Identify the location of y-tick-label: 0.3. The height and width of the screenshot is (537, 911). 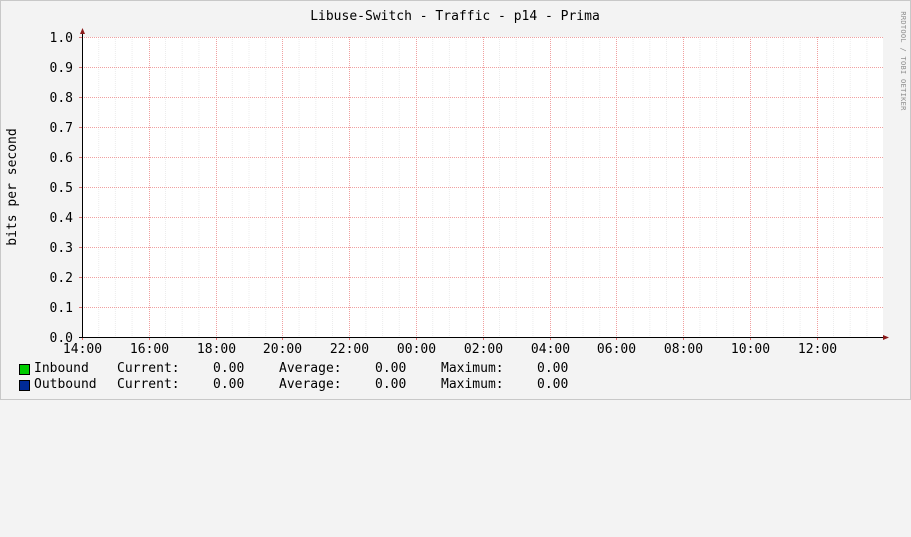
(61, 248).